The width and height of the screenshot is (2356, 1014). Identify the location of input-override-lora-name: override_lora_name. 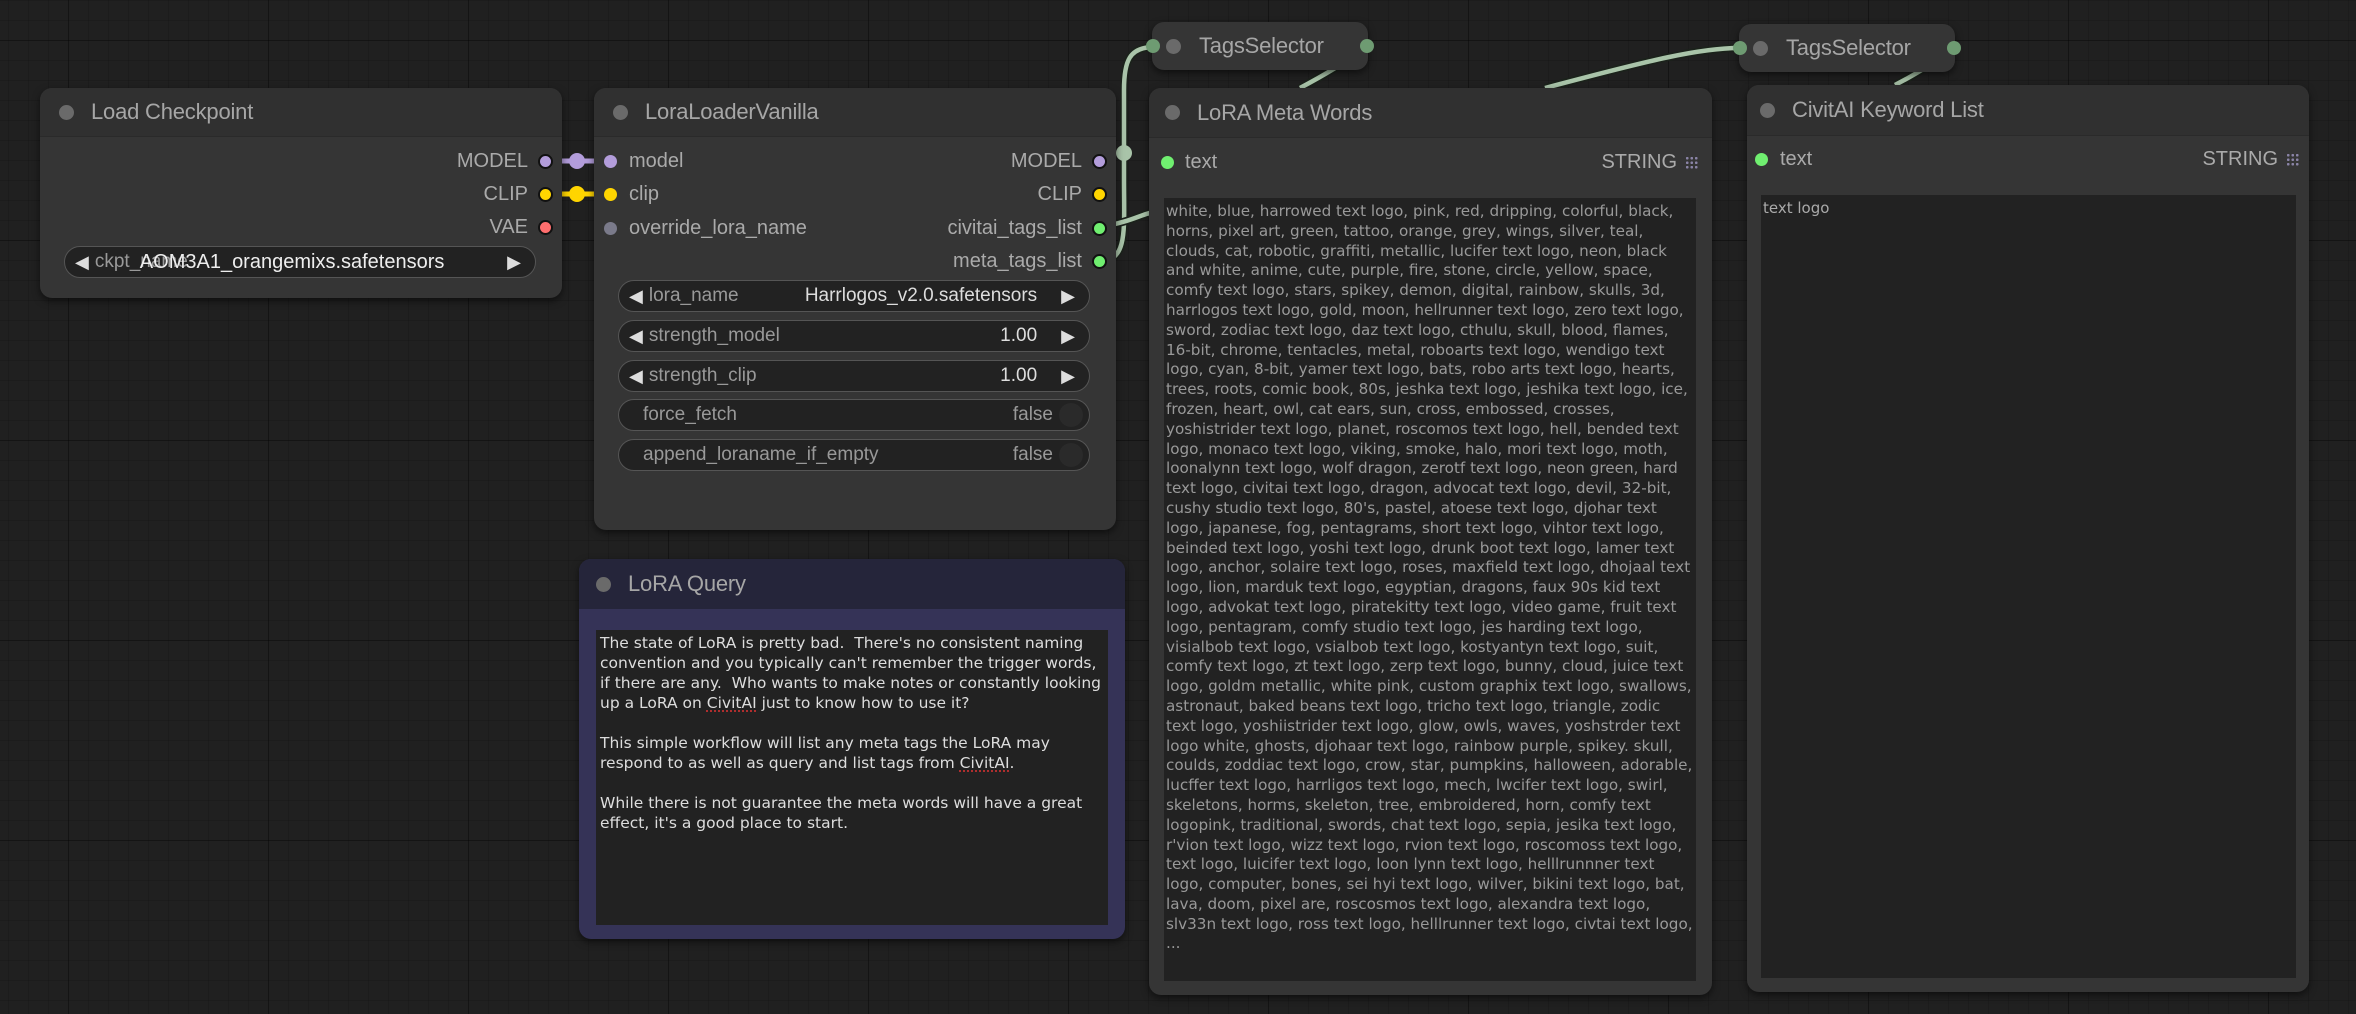
(700, 228).